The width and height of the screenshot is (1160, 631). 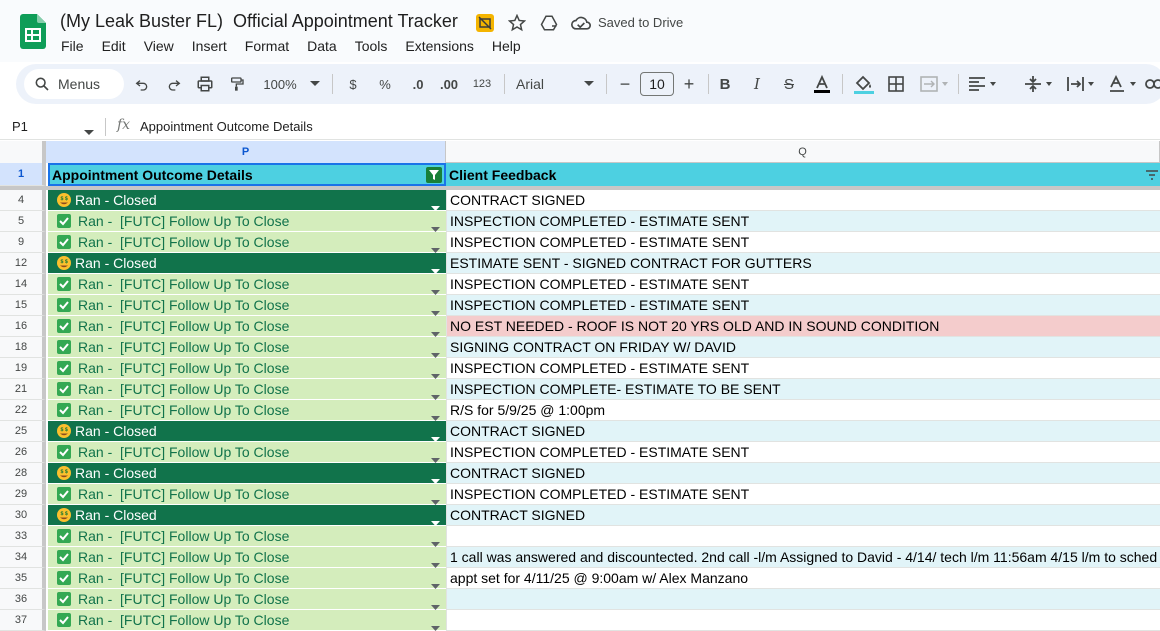 What do you see at coordinates (23, 152) in the screenshot?
I see `select-all-corner` at bounding box center [23, 152].